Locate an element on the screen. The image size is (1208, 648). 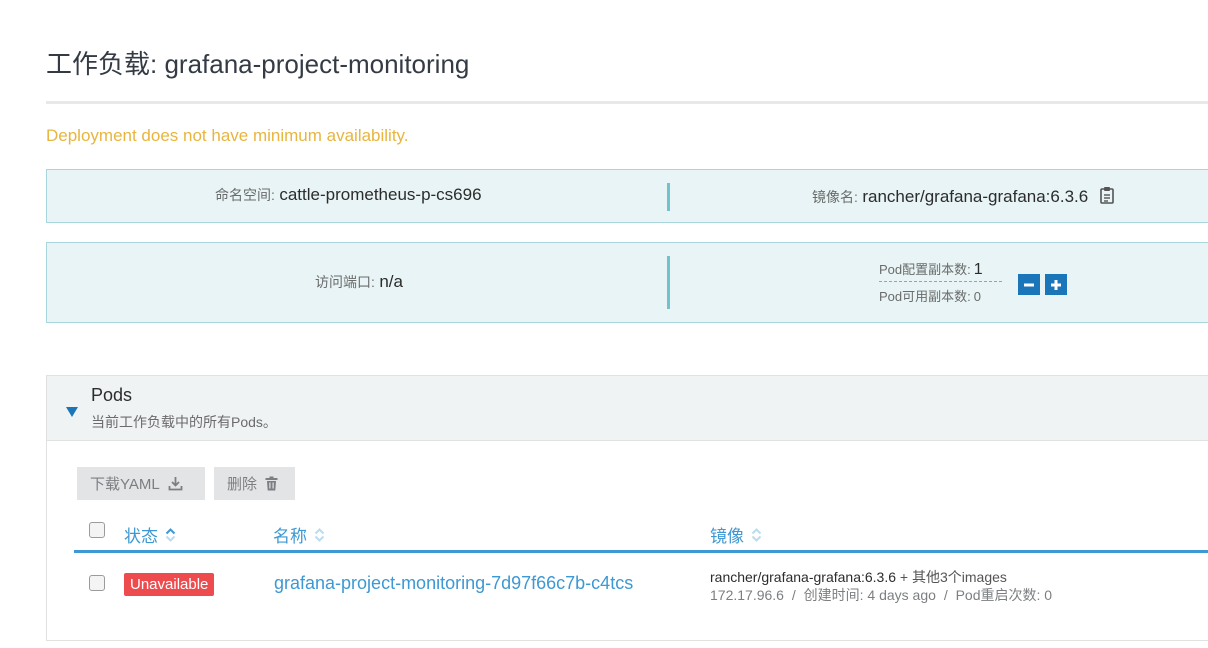
row-checkbox is located at coordinates (97, 583).